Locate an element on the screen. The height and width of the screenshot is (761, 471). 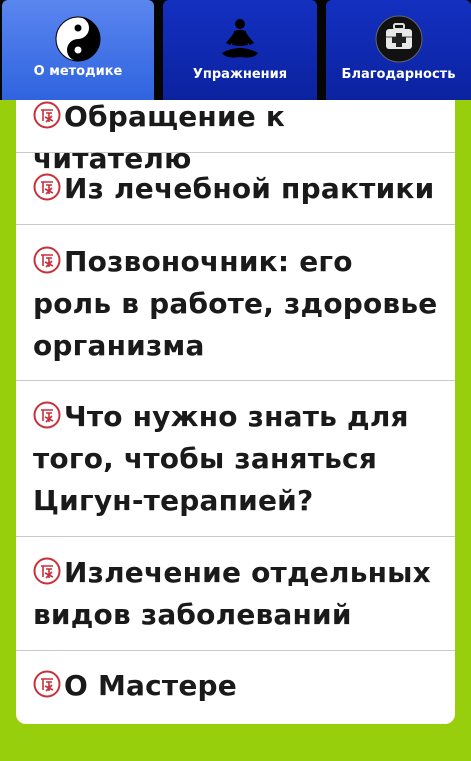
tab-bar: О методике Упражнения Благодарность is located at coordinates (235, 50).